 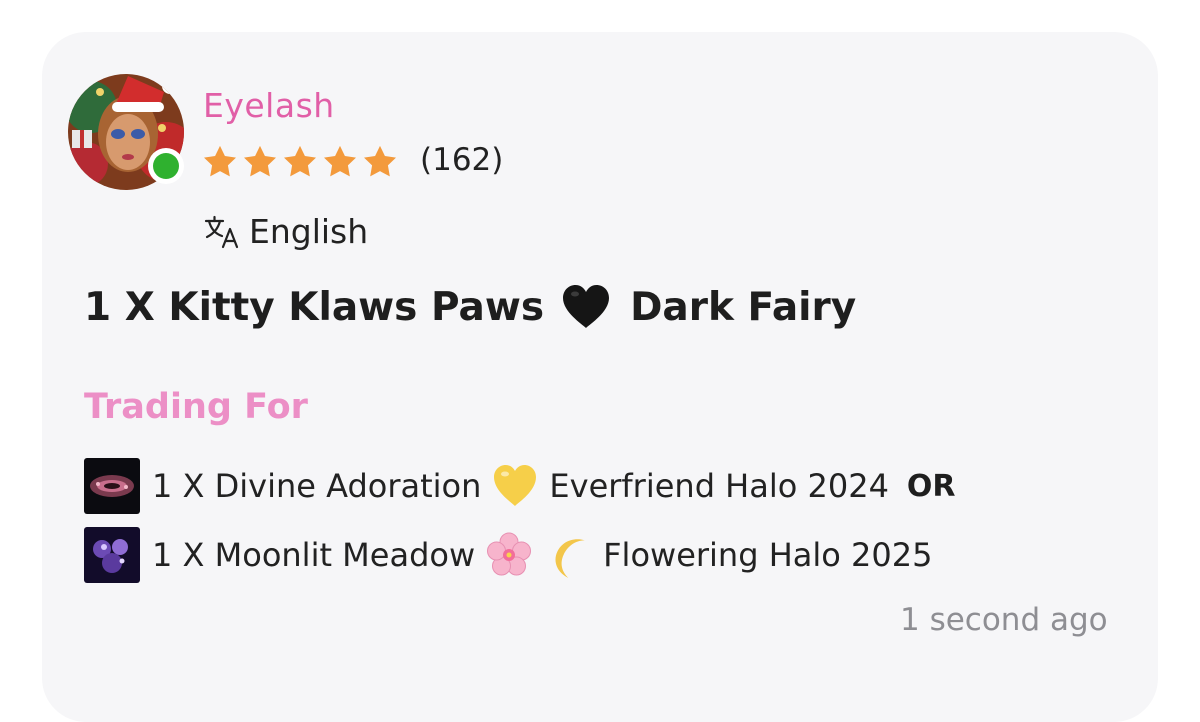 What do you see at coordinates (314, 307) in the screenshot?
I see `listing-title-item: 1 X Kitty Klaws Paws` at bounding box center [314, 307].